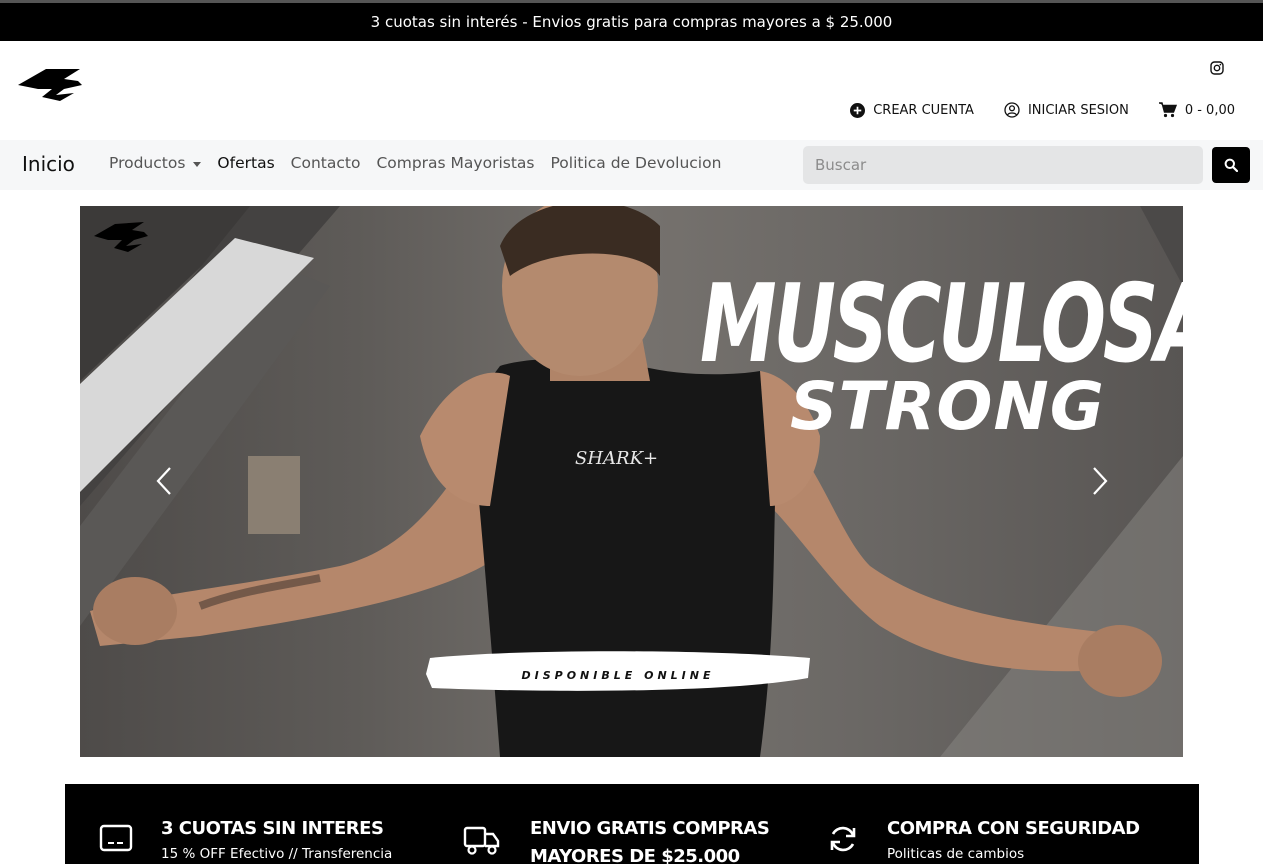  I want to click on nav-item-label: Ofertas, so click(246, 163).